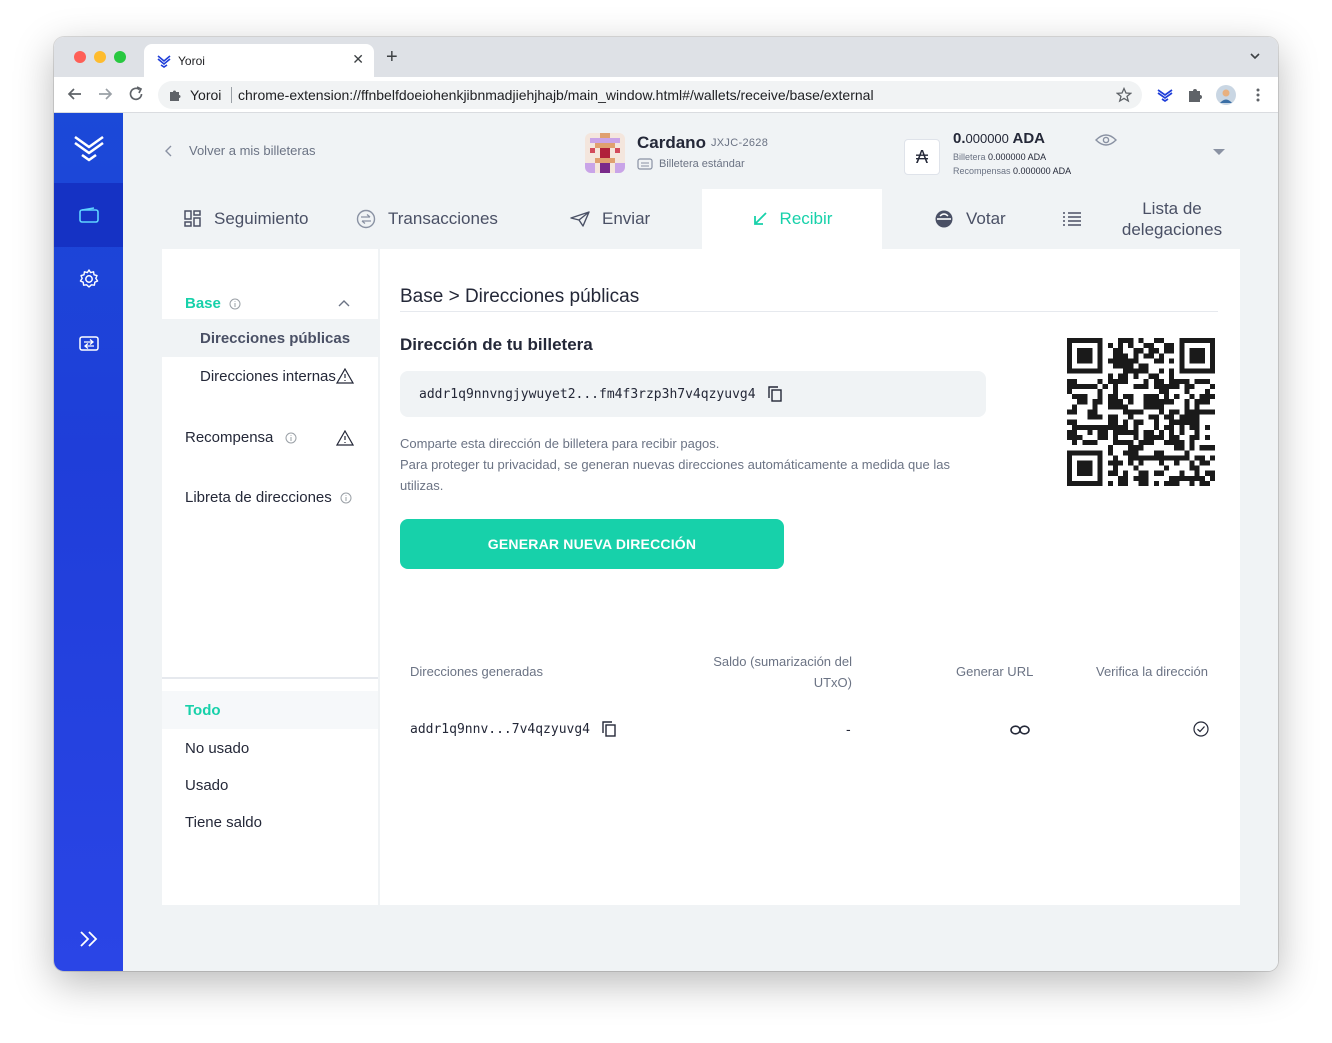  I want to click on page-title: Base > Direcciones públicas, so click(520, 296).